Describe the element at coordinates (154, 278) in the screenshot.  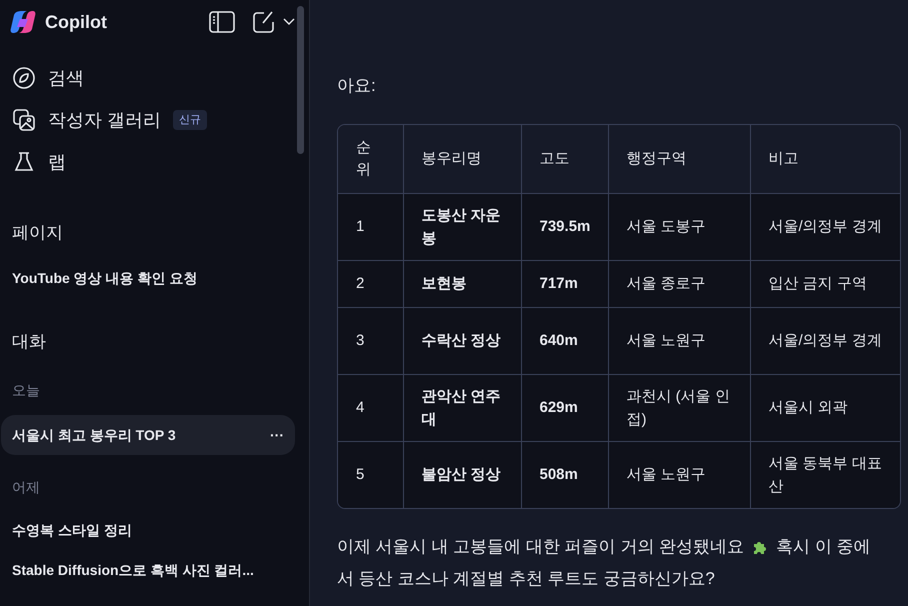
I see `page-item: YouTube 영상 내용 확인 요청` at that location.